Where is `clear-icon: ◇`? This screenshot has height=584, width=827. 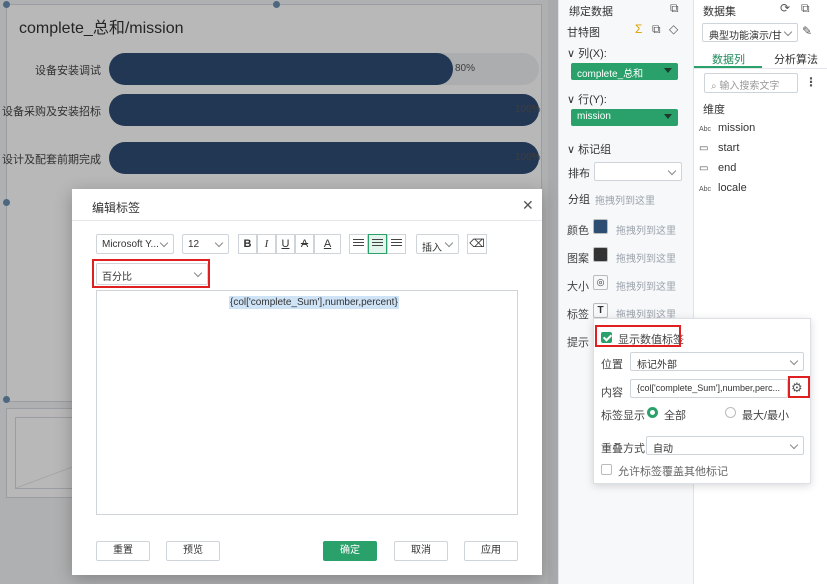
clear-icon: ◇ is located at coordinates (673, 29).